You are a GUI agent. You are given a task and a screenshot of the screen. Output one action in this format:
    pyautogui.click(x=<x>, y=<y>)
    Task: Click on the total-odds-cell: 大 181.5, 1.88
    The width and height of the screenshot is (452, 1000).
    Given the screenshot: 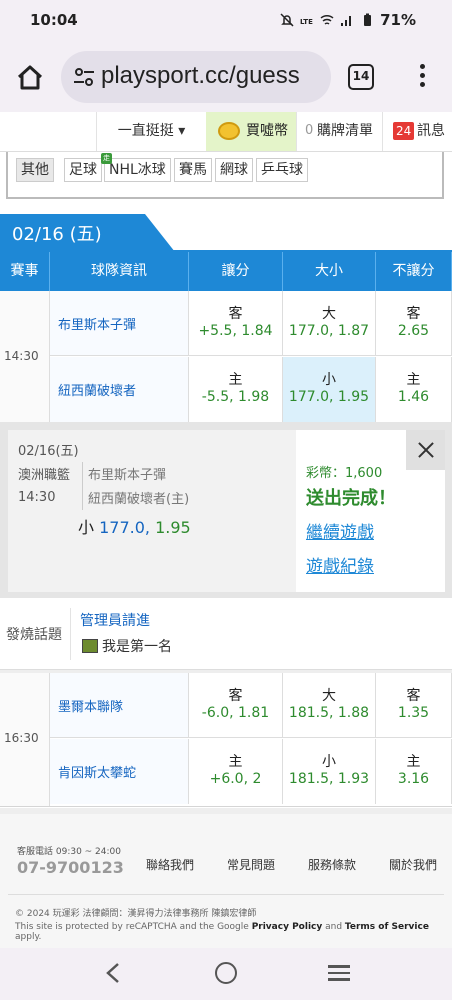 What is the action you would take?
    pyautogui.click(x=329, y=705)
    